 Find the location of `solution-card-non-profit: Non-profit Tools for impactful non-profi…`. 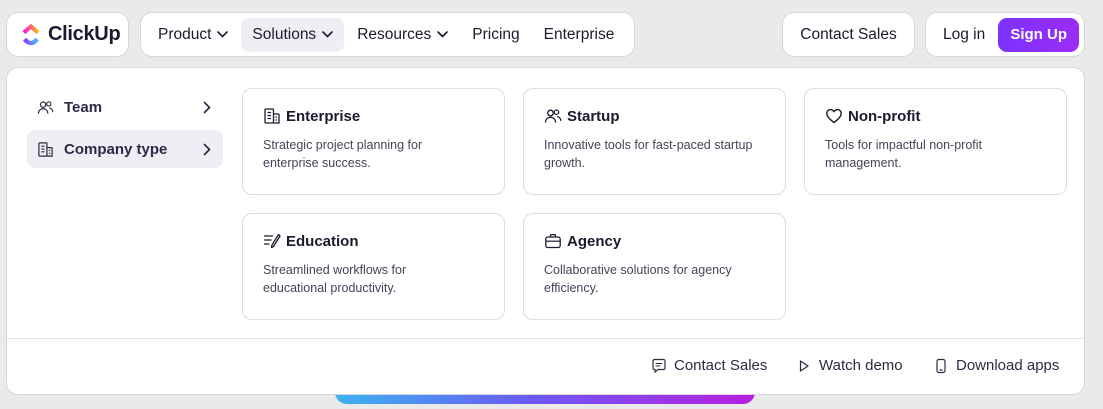

solution-card-non-profit: Non-profit Tools for impactful non-profi… is located at coordinates (935, 141).